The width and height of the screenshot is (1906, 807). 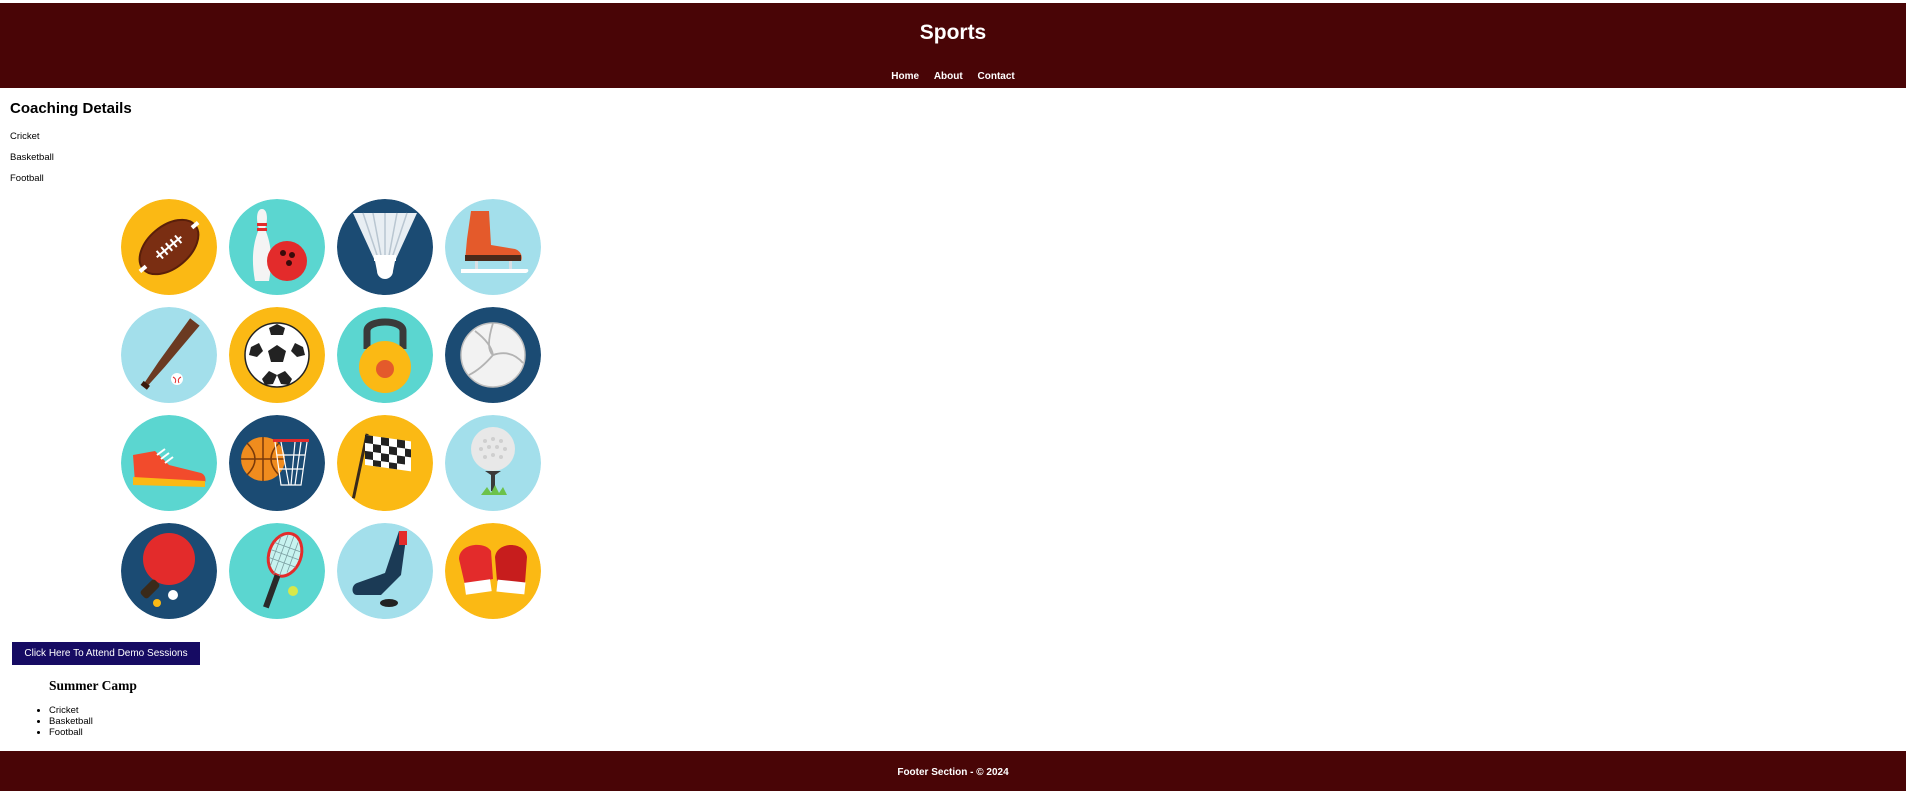 What do you see at coordinates (71, 732) in the screenshot?
I see `camp-item-football: Football` at bounding box center [71, 732].